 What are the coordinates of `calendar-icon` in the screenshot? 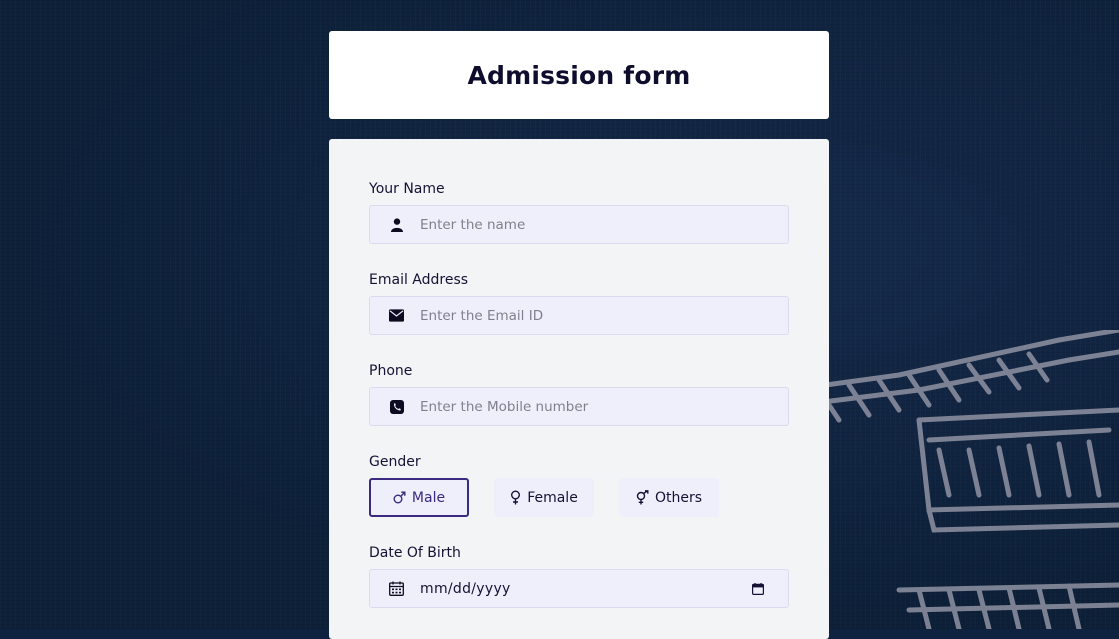 It's located at (396, 588).